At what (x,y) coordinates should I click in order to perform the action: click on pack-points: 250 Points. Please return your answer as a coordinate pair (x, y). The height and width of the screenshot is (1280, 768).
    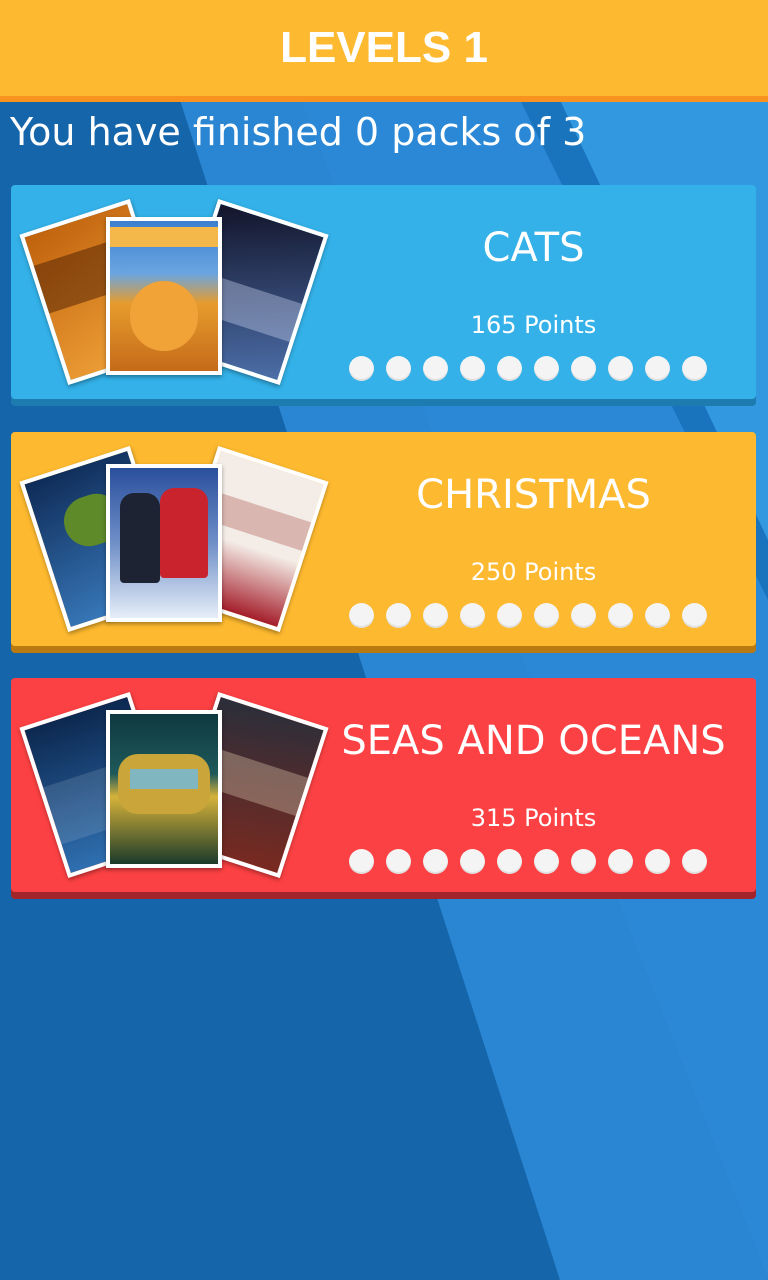
    Looking at the image, I should click on (533, 572).